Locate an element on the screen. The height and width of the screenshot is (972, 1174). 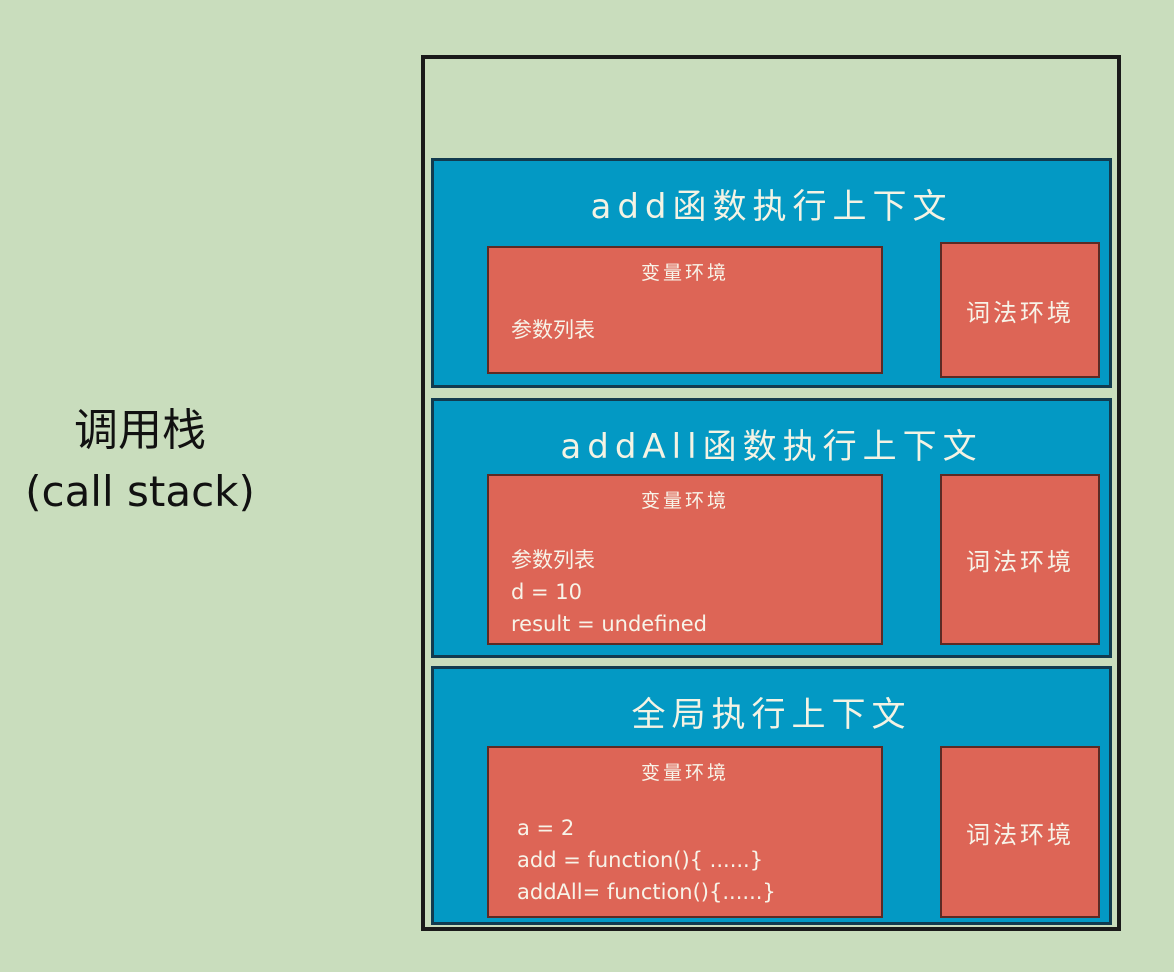
context-title: add函数执行上下文 is located at coordinates (771, 207).